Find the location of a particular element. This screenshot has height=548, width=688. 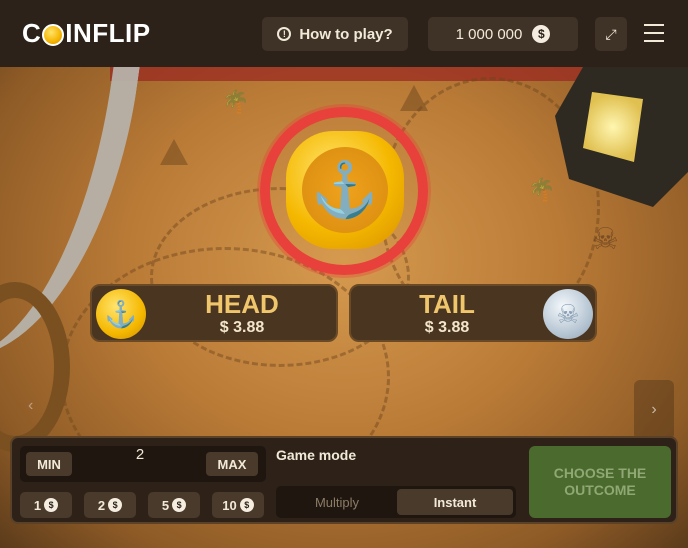

bet-amount-field: MIN 2 MAX is located at coordinates (143, 464).